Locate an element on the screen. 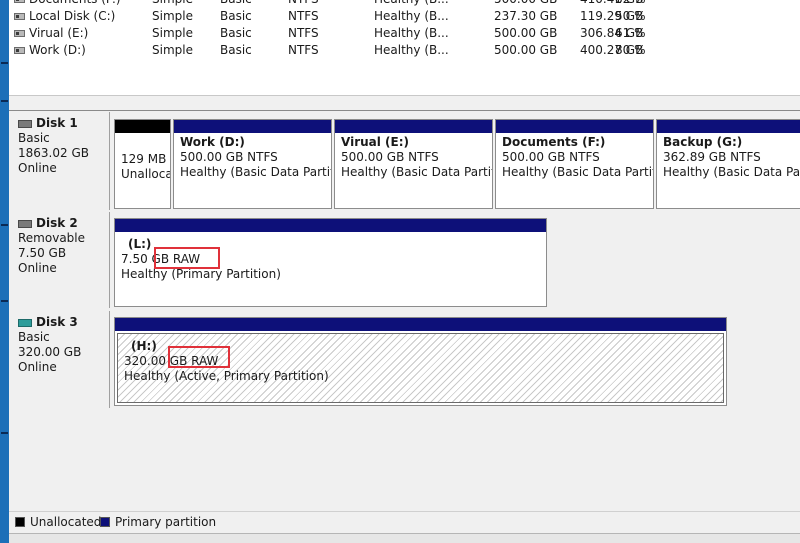 This screenshot has height=543, width=800. swatch-navy is located at coordinates (105, 522).